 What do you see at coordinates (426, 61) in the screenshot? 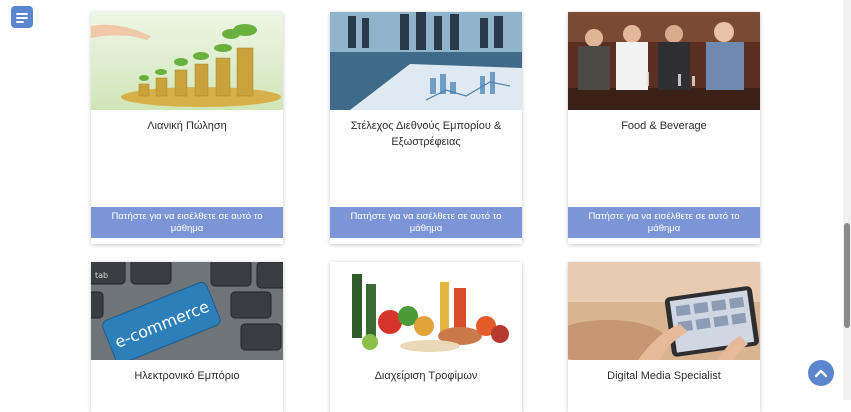
I see `business-meeting-image` at bounding box center [426, 61].